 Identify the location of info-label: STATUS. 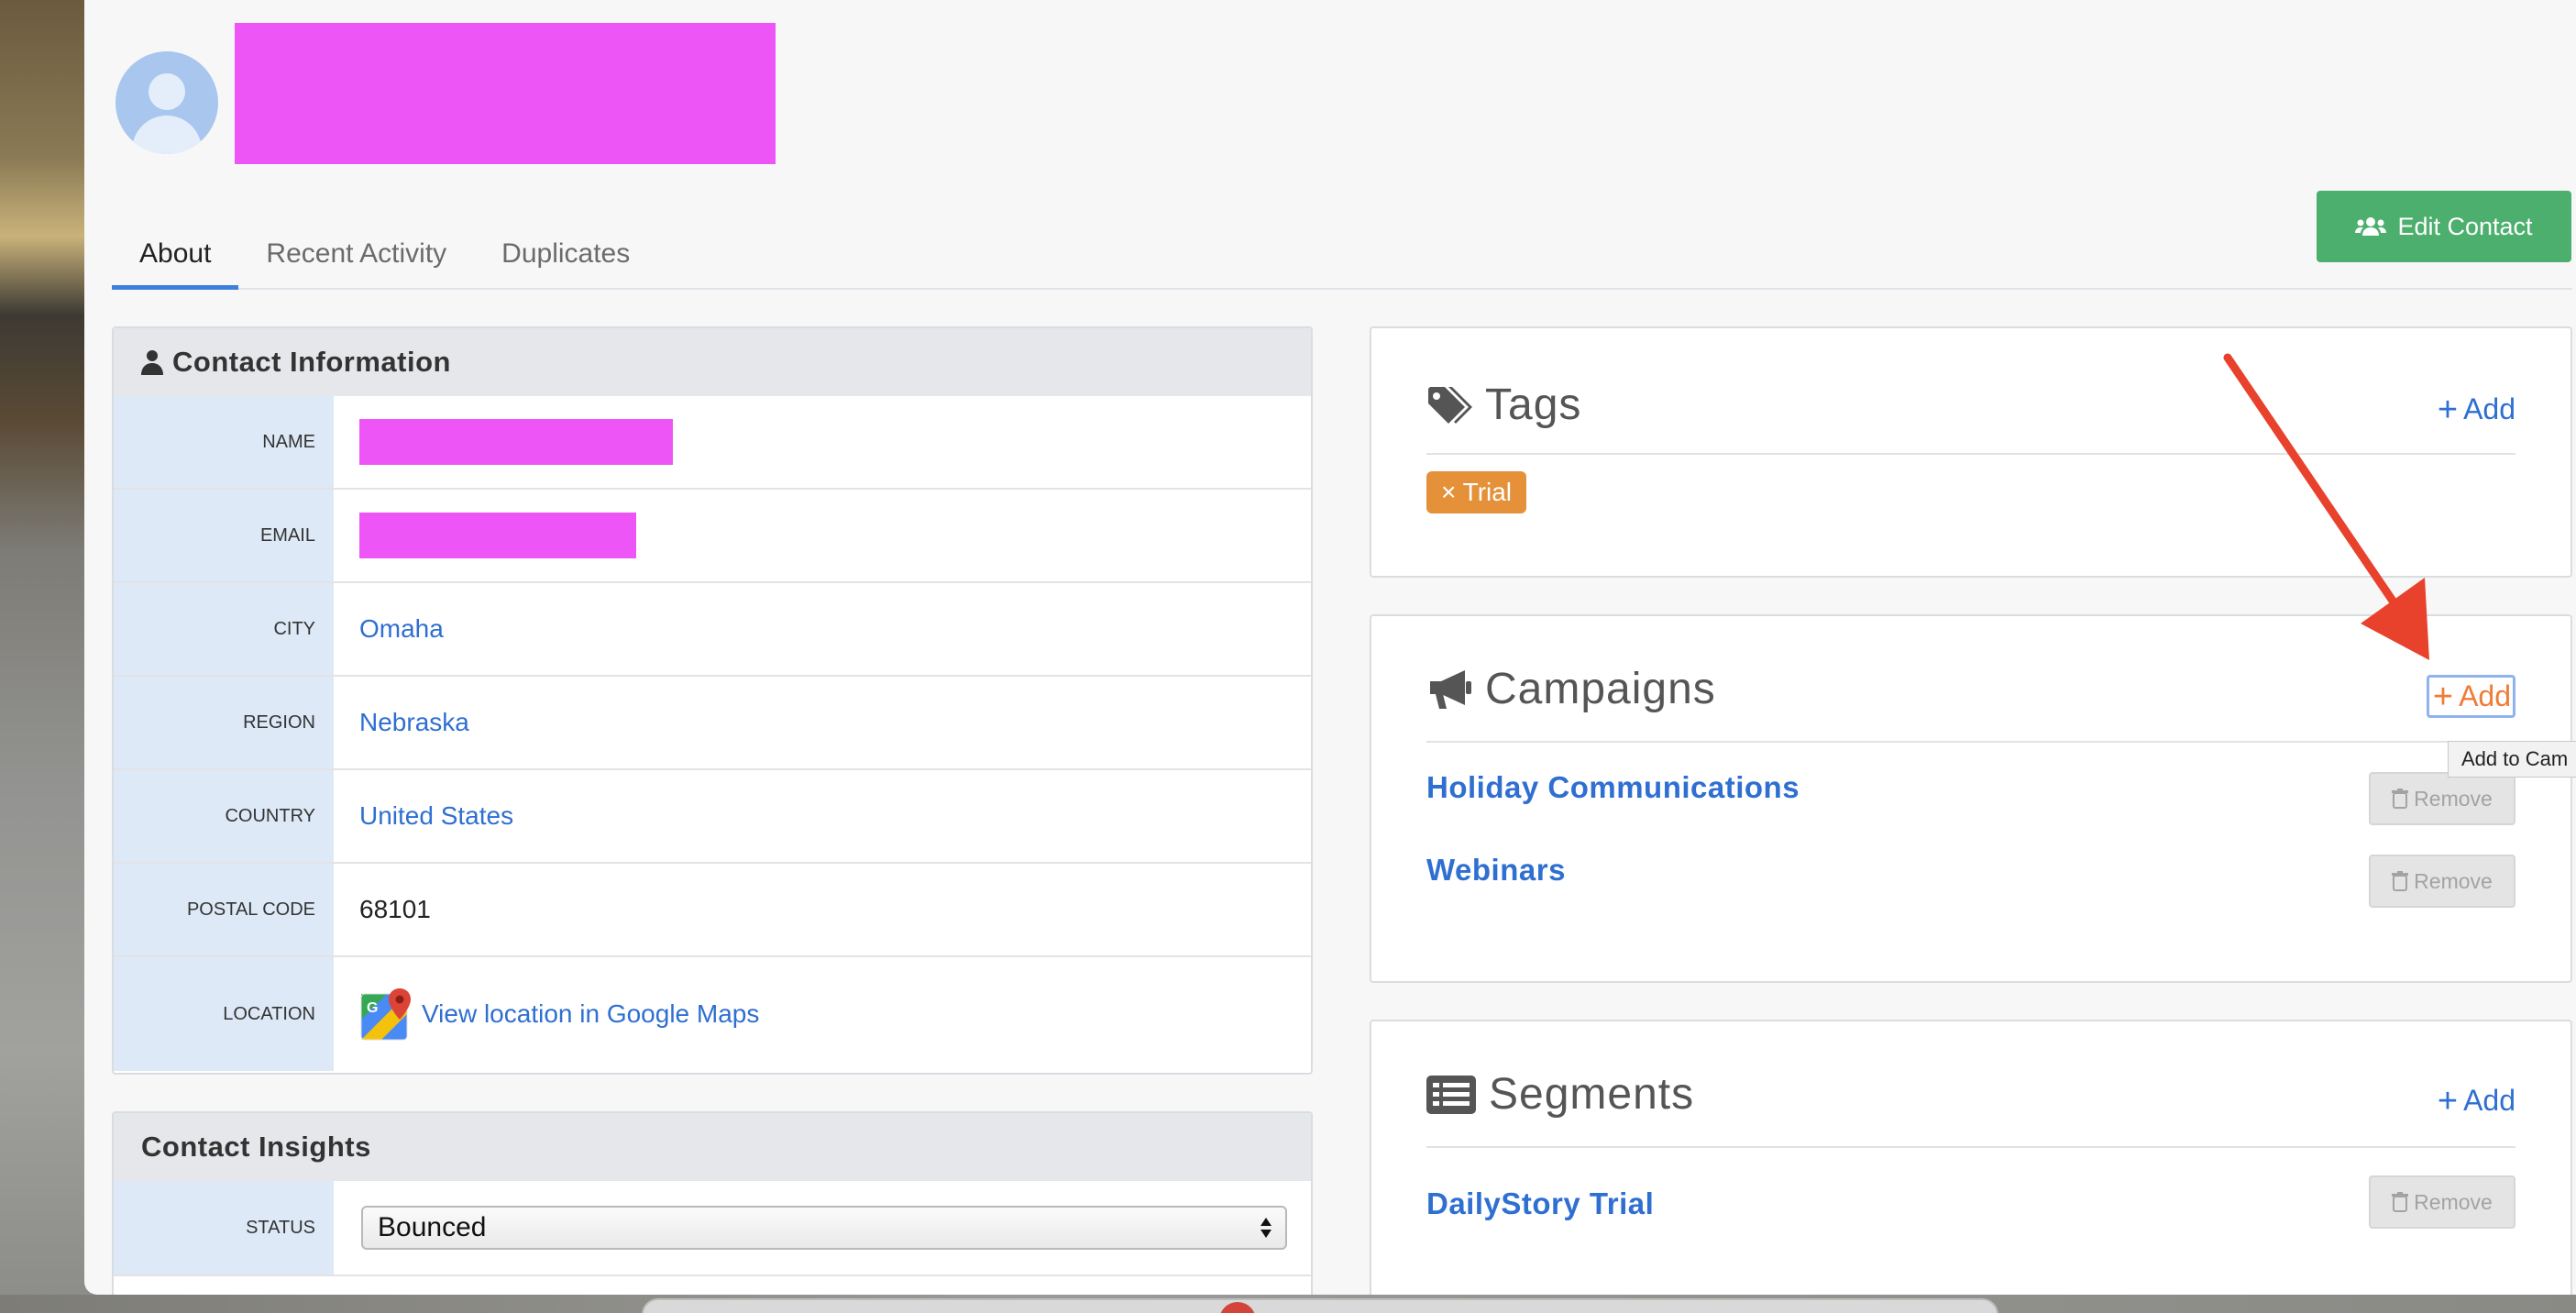
(224, 1227).